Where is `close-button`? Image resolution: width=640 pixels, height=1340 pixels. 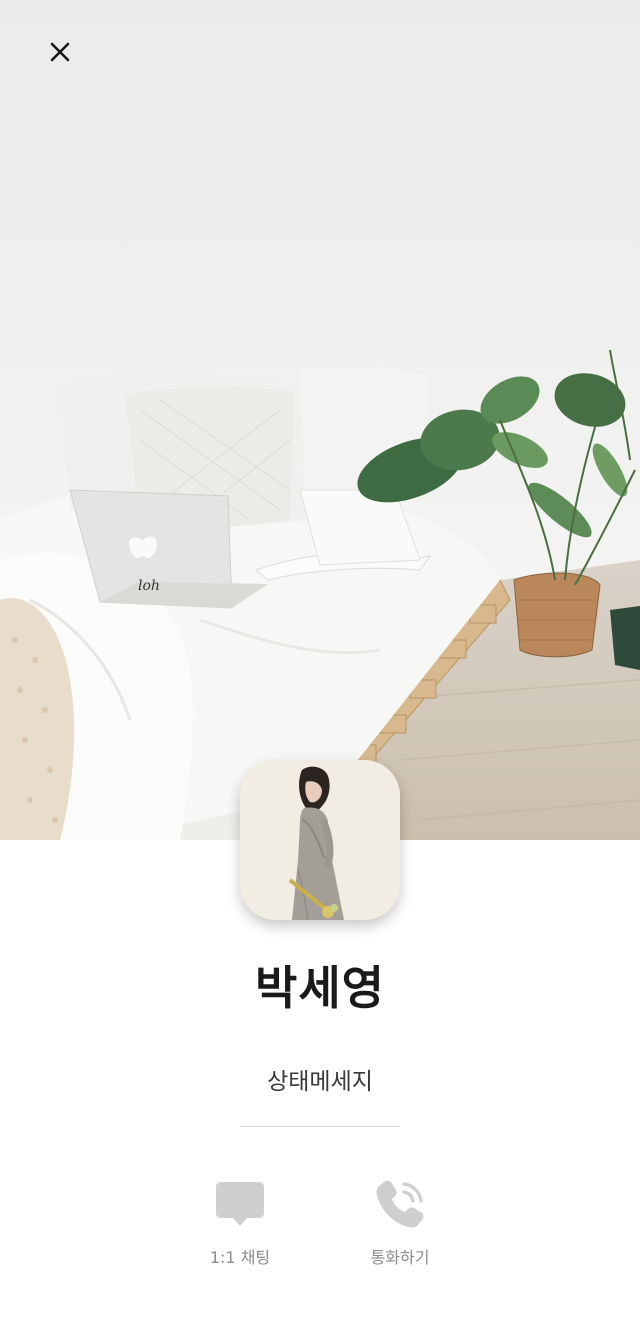
close-button is located at coordinates (60, 52).